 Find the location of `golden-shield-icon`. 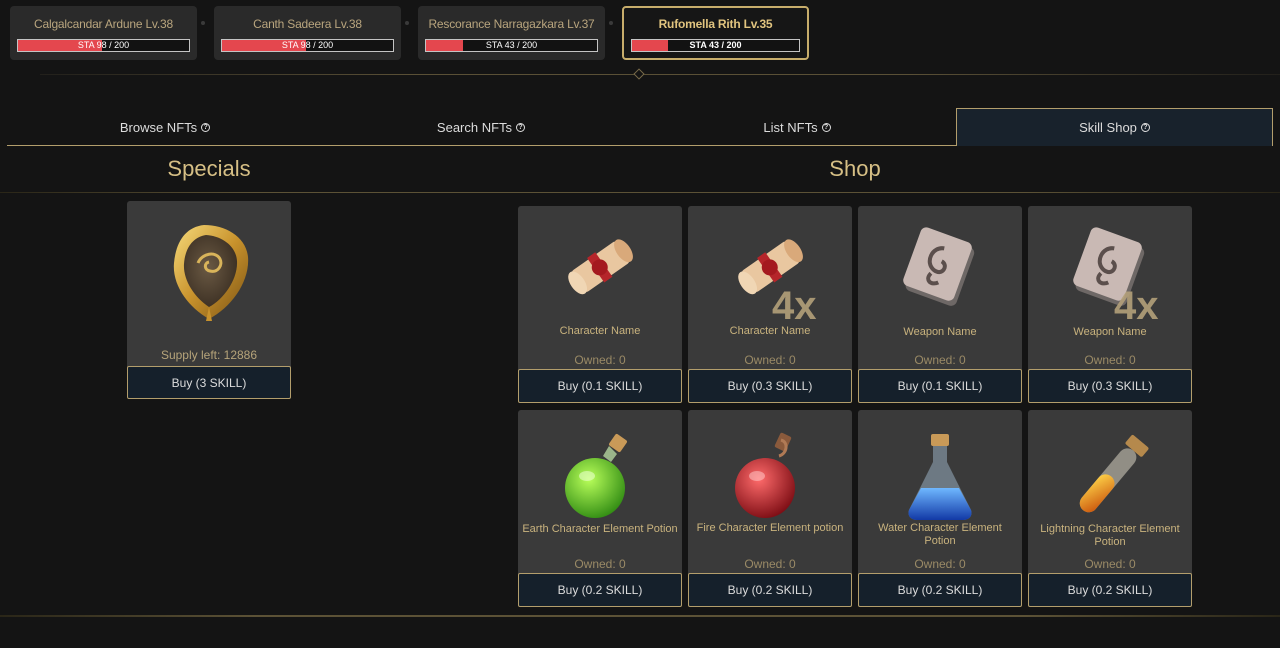

golden-shield-icon is located at coordinates (209, 270).